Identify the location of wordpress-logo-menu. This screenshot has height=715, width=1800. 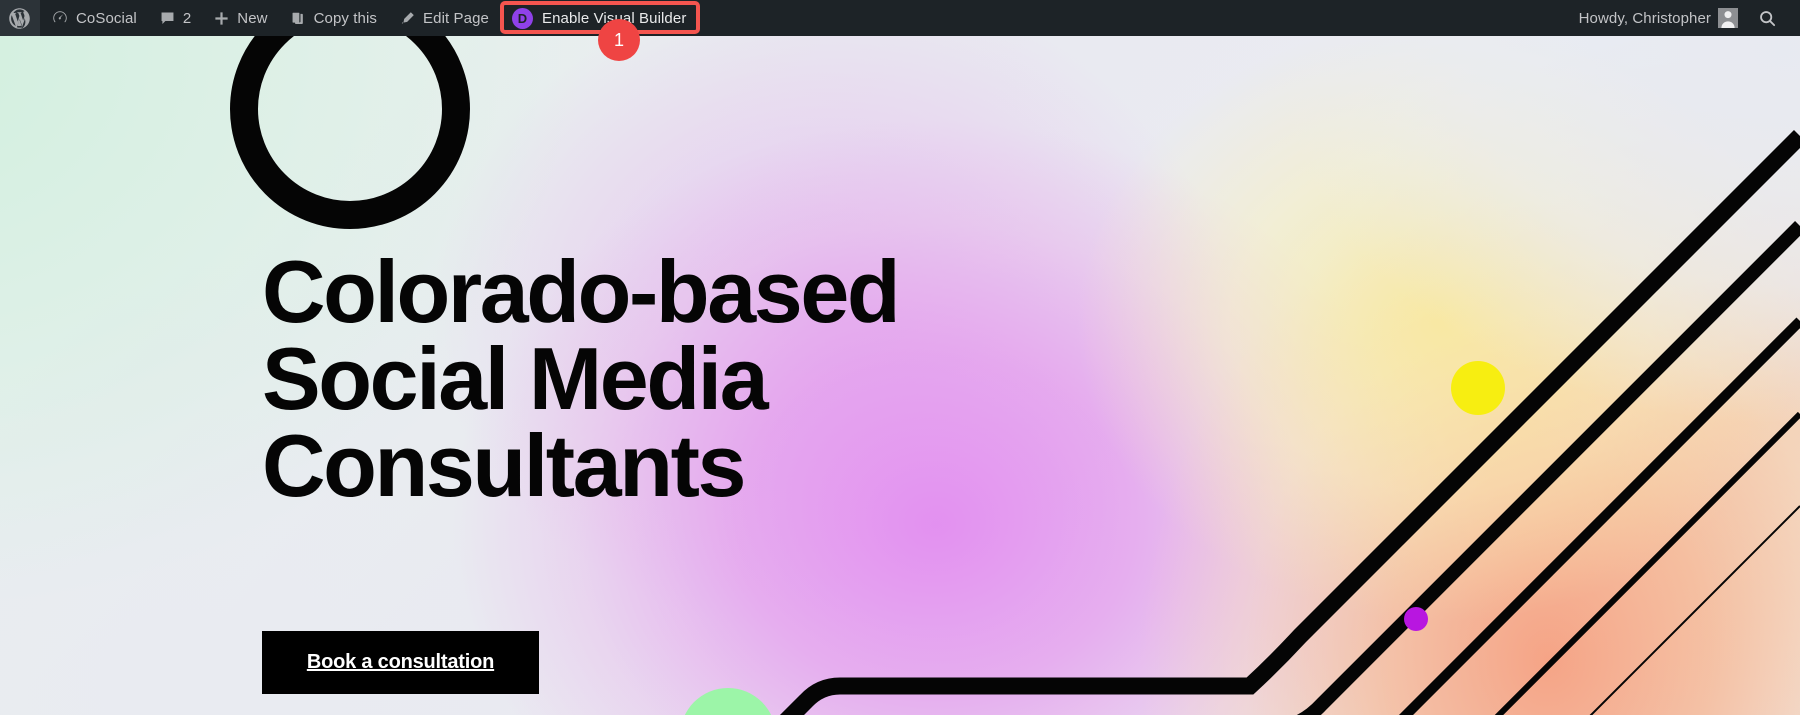
(20, 18).